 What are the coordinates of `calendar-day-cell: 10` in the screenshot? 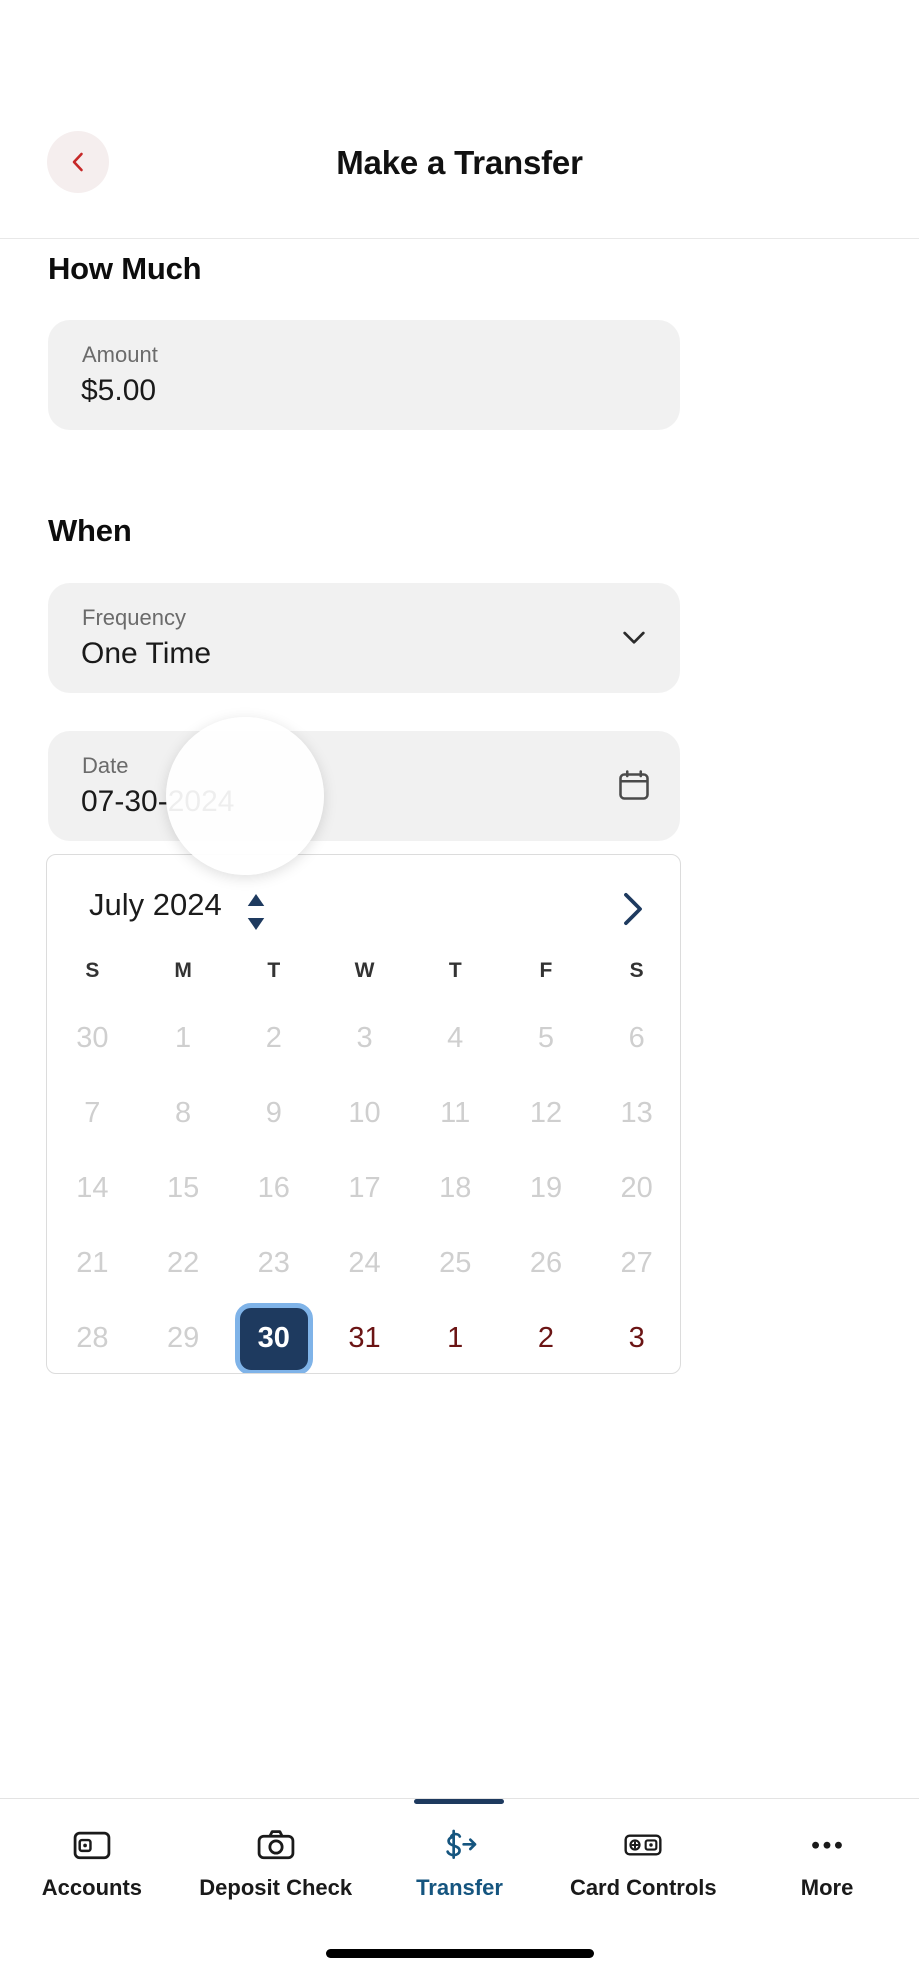 It's located at (364, 1113).